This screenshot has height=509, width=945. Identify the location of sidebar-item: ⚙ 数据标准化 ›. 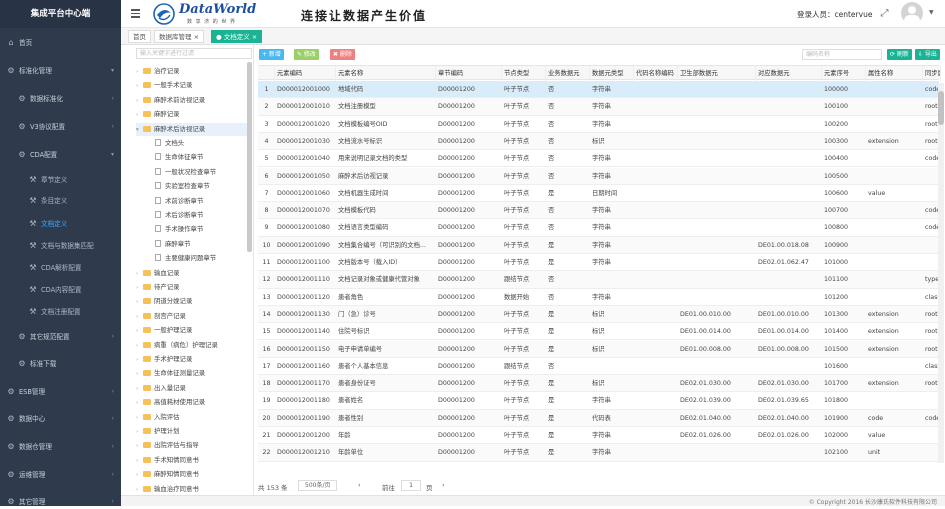
(60, 99).